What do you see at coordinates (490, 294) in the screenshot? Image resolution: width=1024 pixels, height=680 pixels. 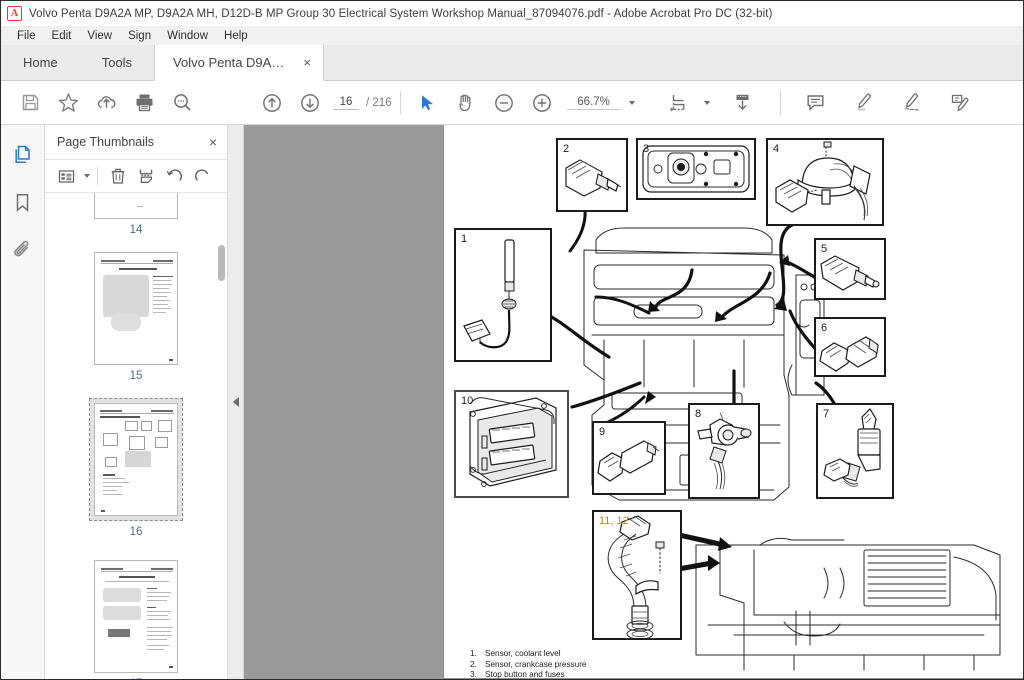 I see `coolant-level-sensor-art` at bounding box center [490, 294].